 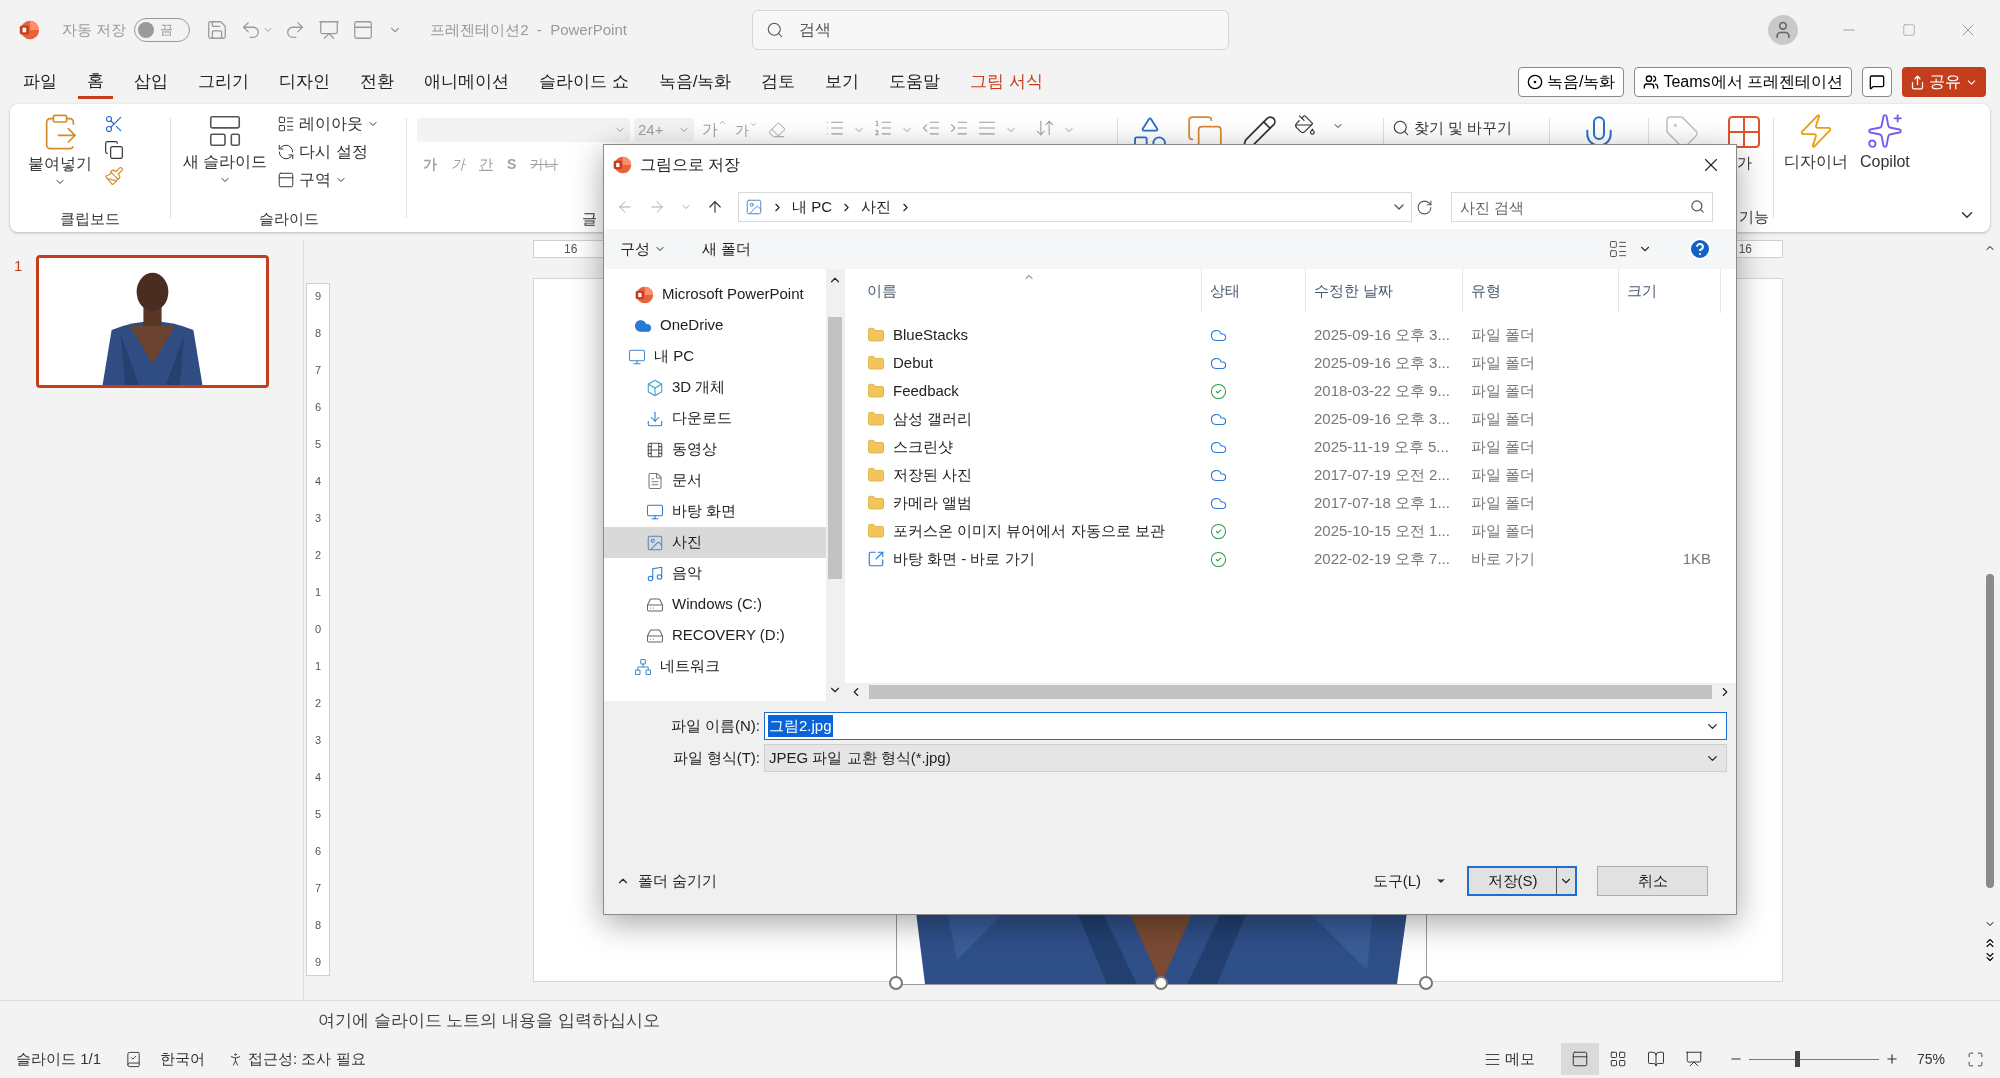 I want to click on ribbon-tab: 그림 서식, so click(x=1007, y=82).